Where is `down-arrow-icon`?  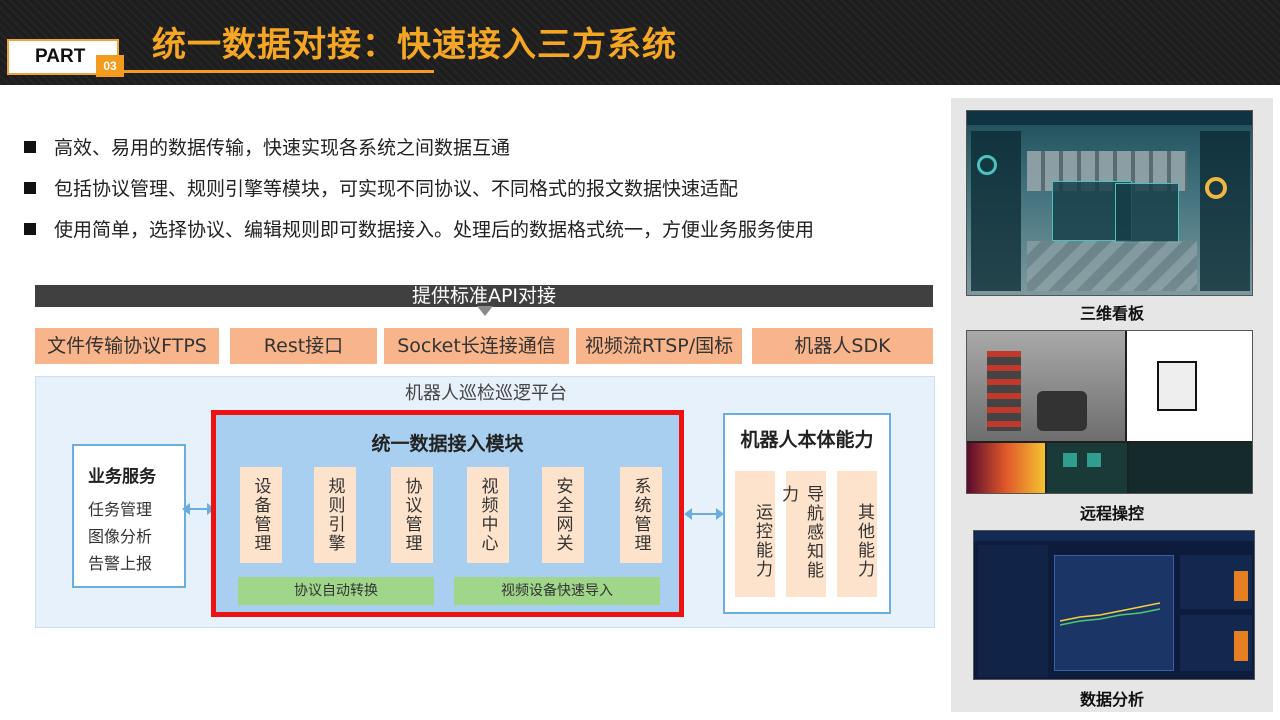
down-arrow-icon is located at coordinates (485, 311).